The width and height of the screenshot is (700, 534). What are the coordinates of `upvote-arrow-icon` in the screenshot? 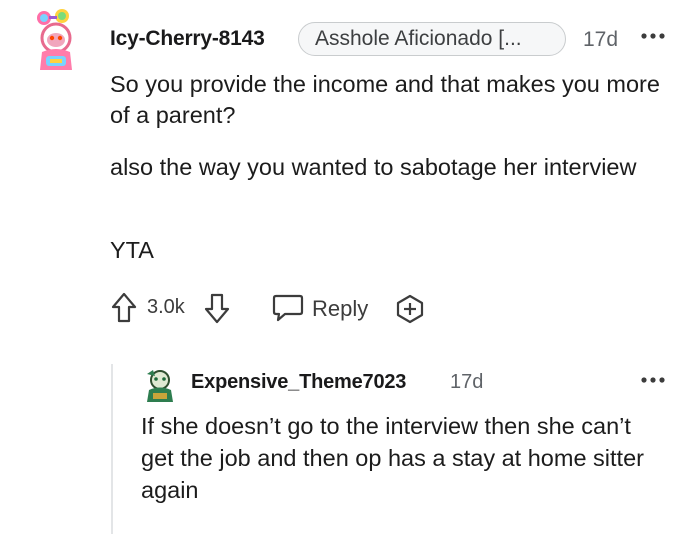 It's located at (124, 307).